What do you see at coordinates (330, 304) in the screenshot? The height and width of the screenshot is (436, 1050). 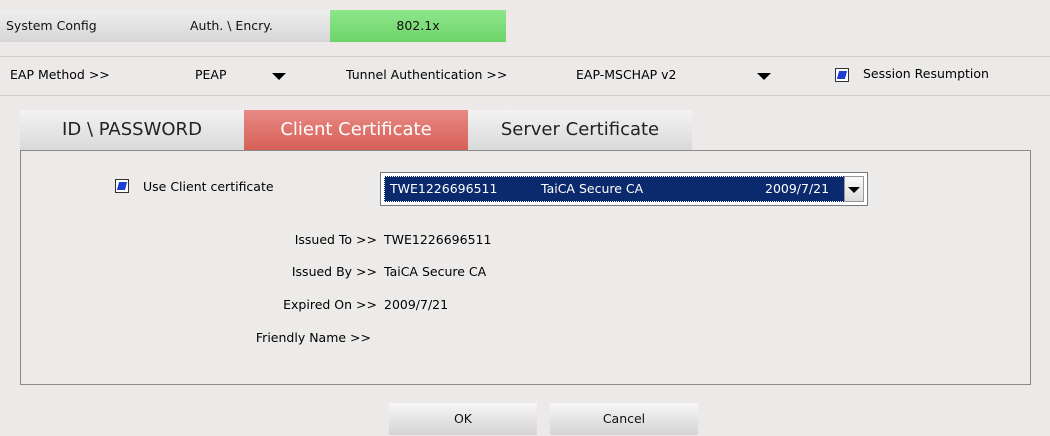 I see `expired-on-label: Expired On >>` at bounding box center [330, 304].